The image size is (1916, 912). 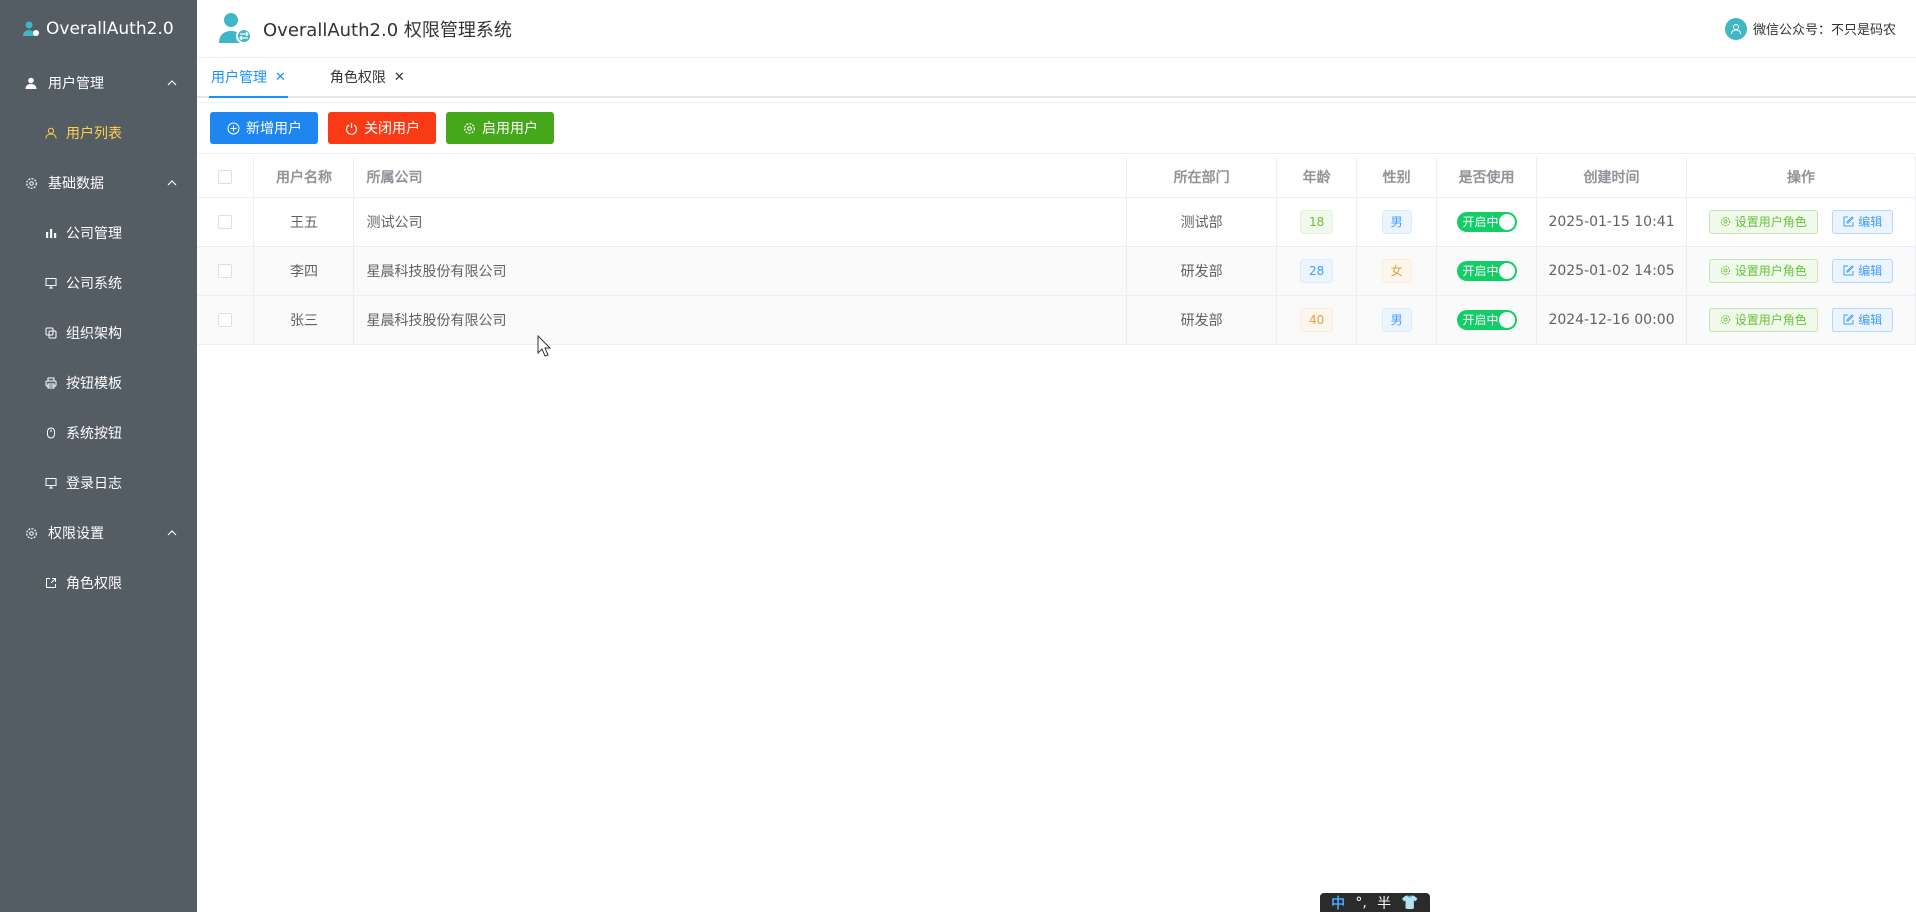 What do you see at coordinates (351, 128) in the screenshot?
I see `power-icon` at bounding box center [351, 128].